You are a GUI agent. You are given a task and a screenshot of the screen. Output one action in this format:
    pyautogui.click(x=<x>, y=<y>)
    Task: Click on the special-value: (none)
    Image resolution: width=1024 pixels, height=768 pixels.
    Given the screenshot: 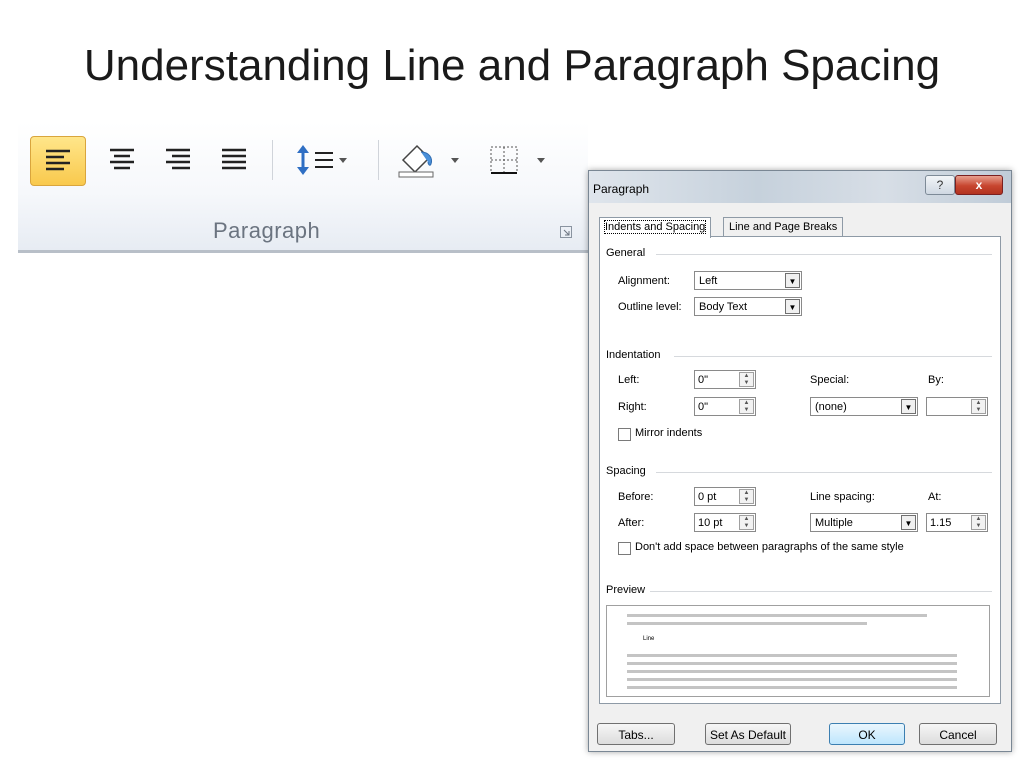 What is the action you would take?
    pyautogui.click(x=831, y=407)
    